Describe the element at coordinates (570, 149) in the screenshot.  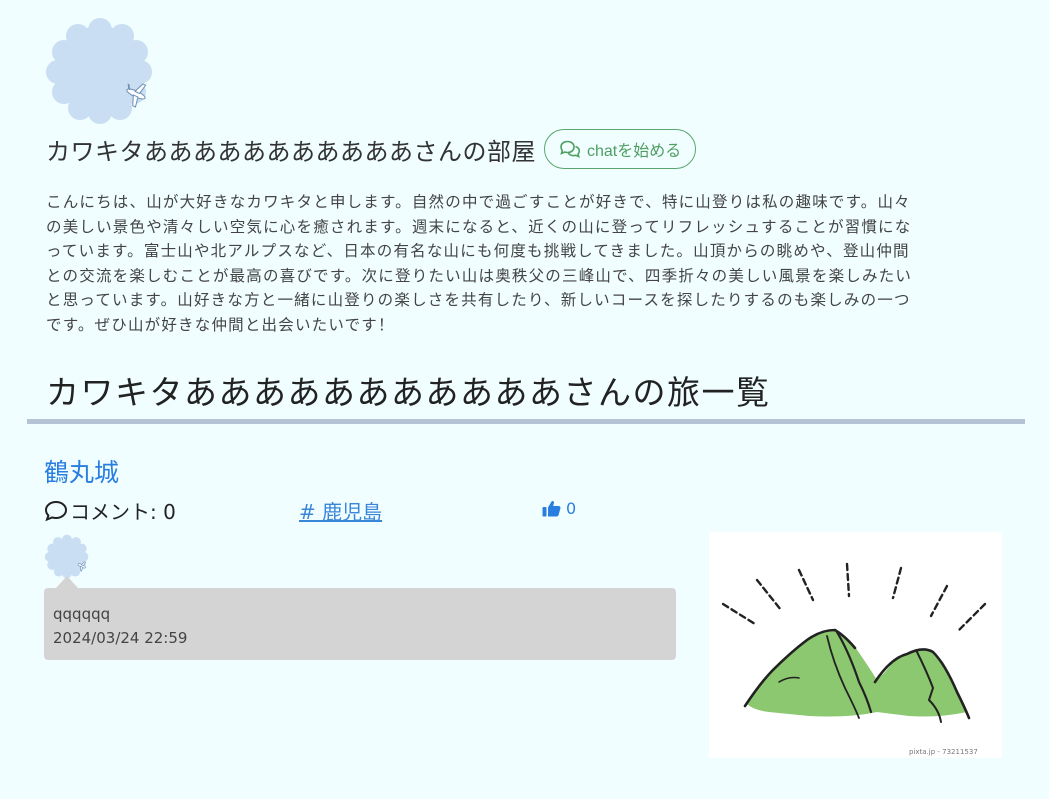
I see `chat-bubbles-icon` at that location.